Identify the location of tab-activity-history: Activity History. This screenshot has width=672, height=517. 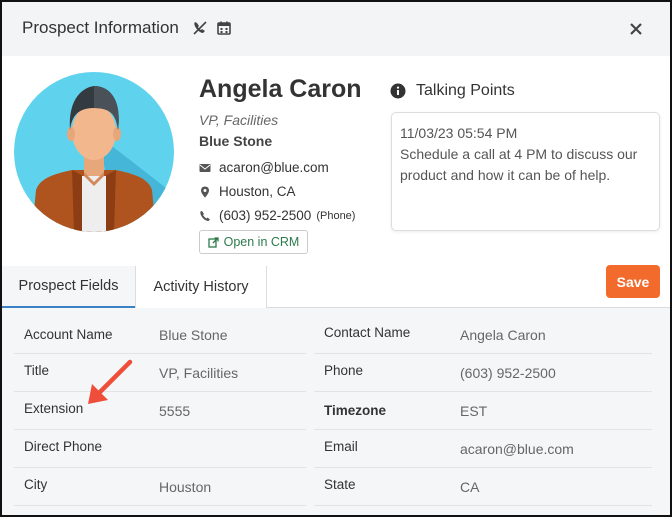
(201, 287).